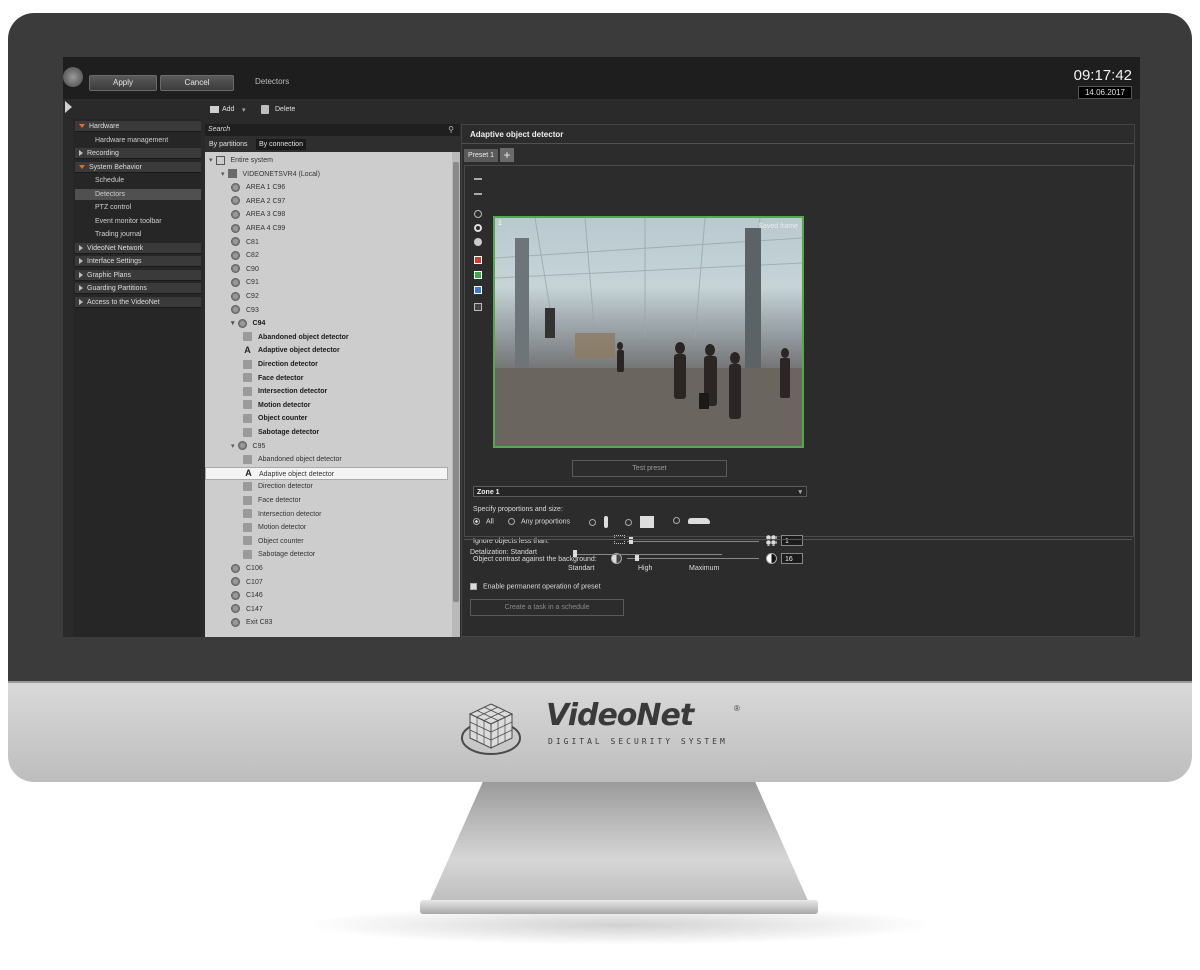 Image resolution: width=1200 pixels, height=970 pixels. What do you see at coordinates (693, 558) in the screenshot?
I see `contrast-slider` at bounding box center [693, 558].